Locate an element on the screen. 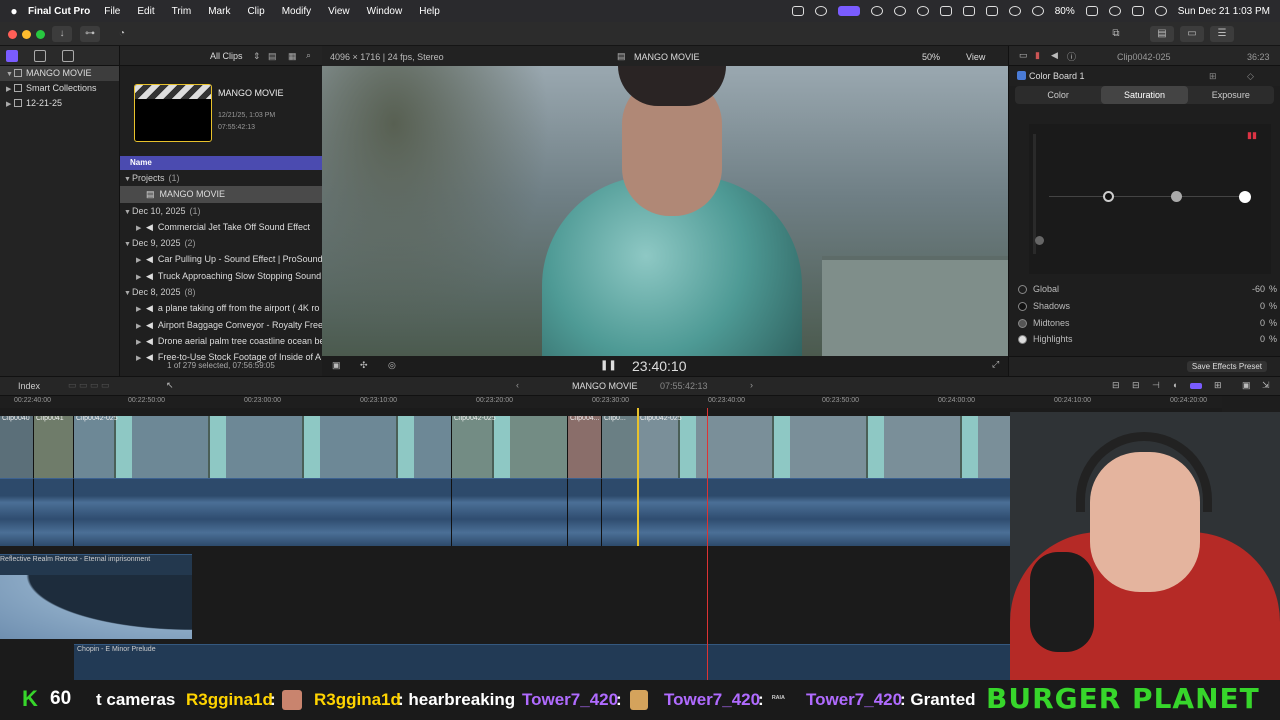 Image resolution: width=1280 pixels, height=720 pixels. crop-icon: ▣ is located at coordinates (336, 365).